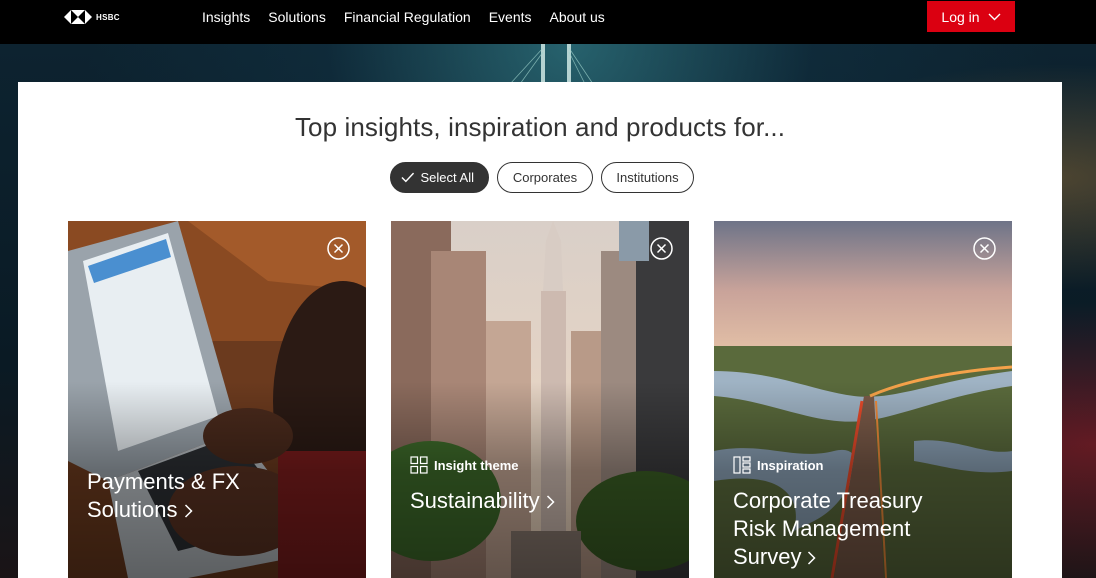 Image resolution: width=1096 pixels, height=578 pixels. Describe the element at coordinates (447, 177) in the screenshot. I see `filter-label: Select All` at that location.